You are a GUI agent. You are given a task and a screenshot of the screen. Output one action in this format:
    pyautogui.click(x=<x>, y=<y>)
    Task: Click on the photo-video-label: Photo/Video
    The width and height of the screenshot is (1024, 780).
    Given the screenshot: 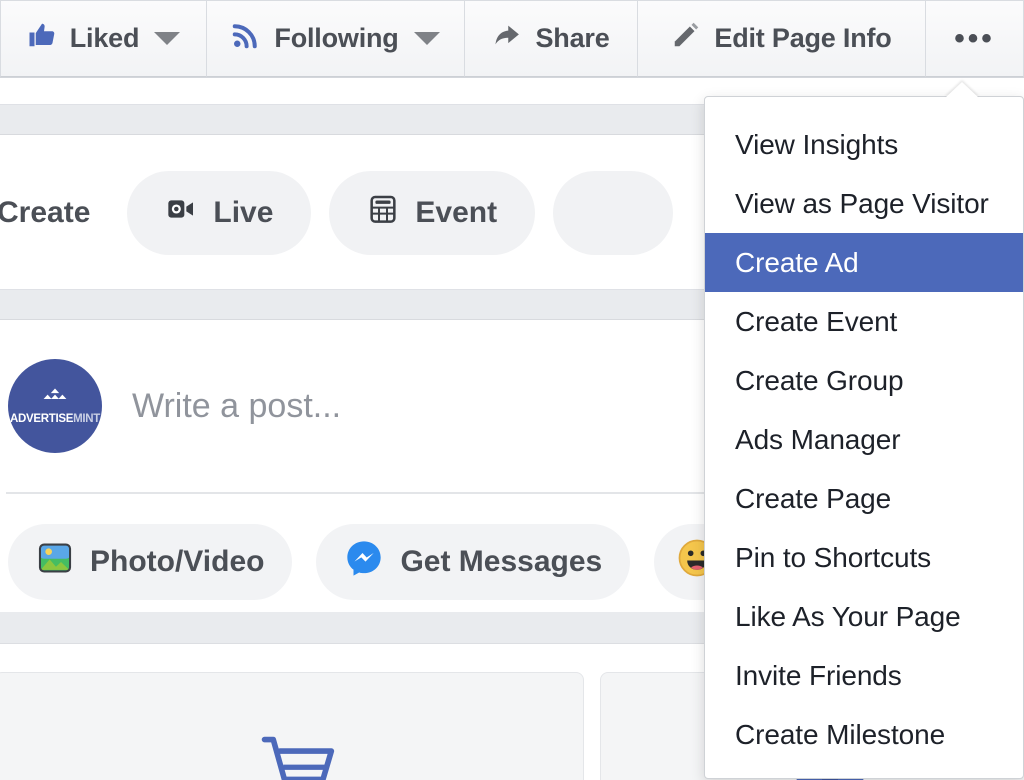 What is the action you would take?
    pyautogui.click(x=177, y=561)
    